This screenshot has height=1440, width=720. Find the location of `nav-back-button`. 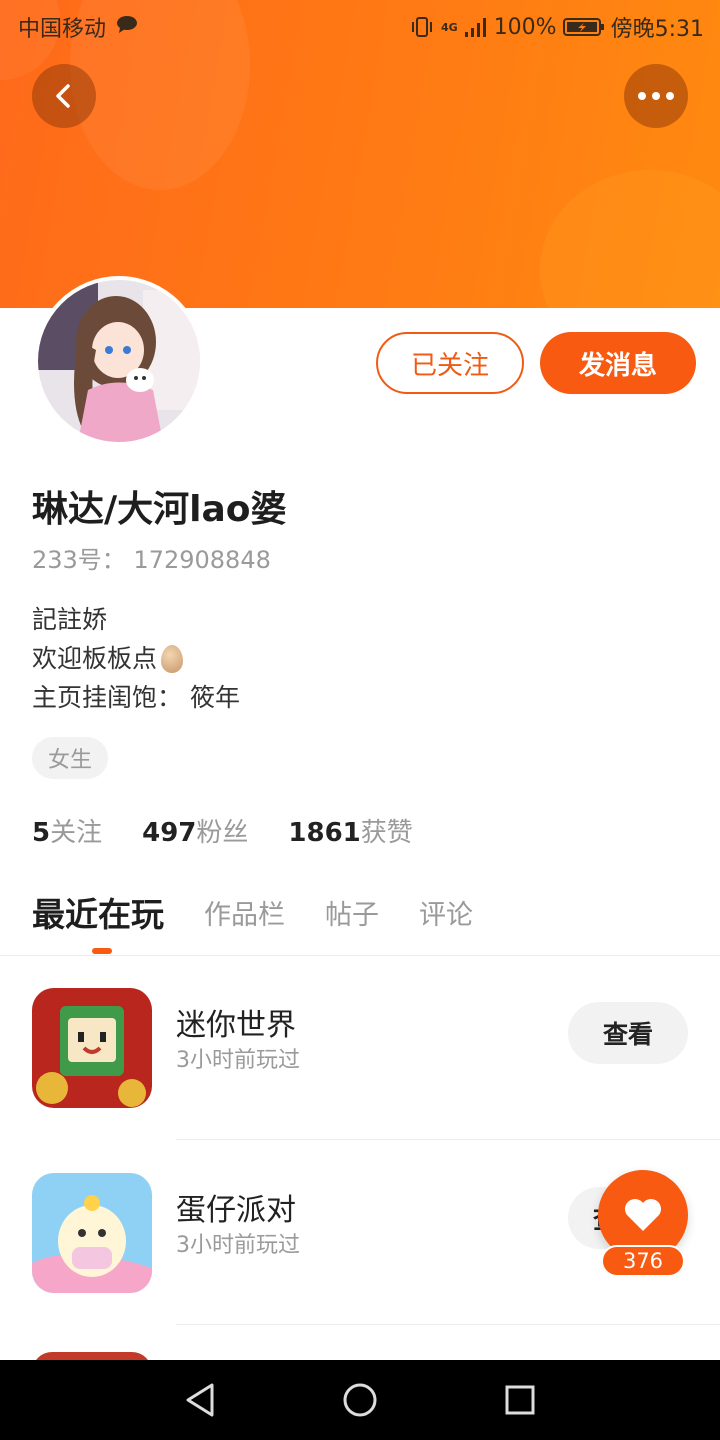

nav-back-button is located at coordinates (200, 1400).